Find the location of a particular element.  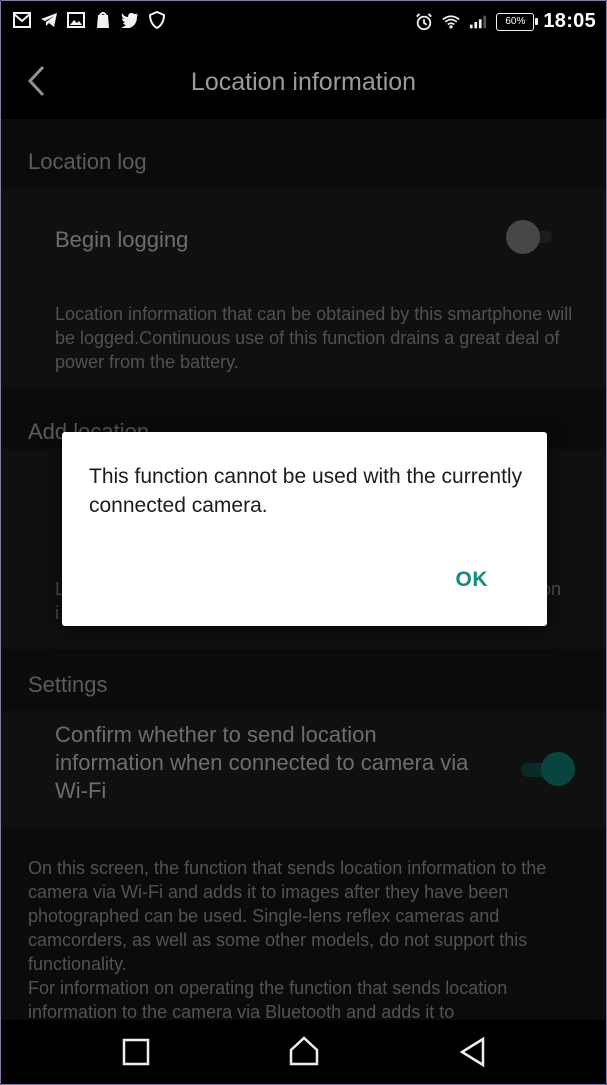

clock: 18:05 is located at coordinates (569, 21).